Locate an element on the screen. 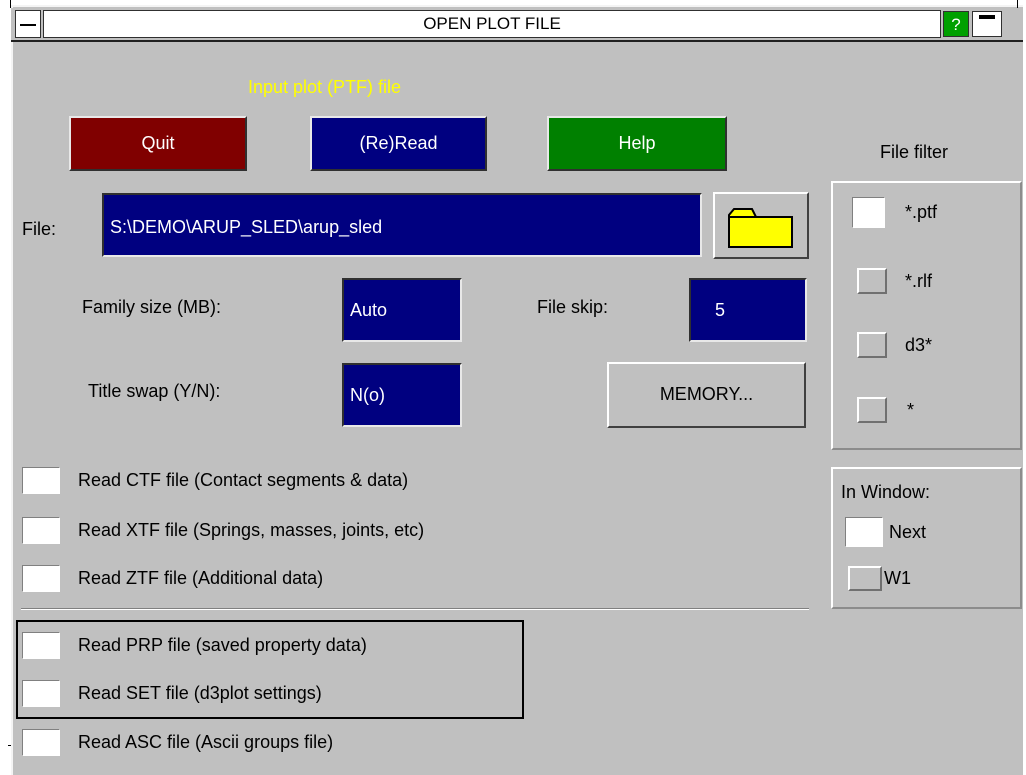  read-set-checkbox is located at coordinates (41, 693).